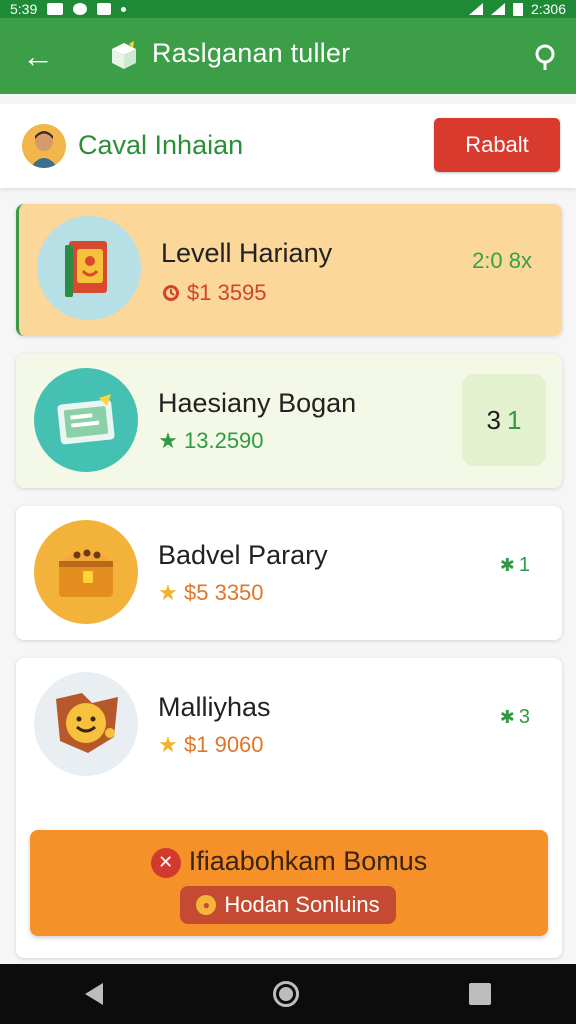  What do you see at coordinates (502, 260) in the screenshot?
I see `level-value: 2:0 8x` at bounding box center [502, 260].